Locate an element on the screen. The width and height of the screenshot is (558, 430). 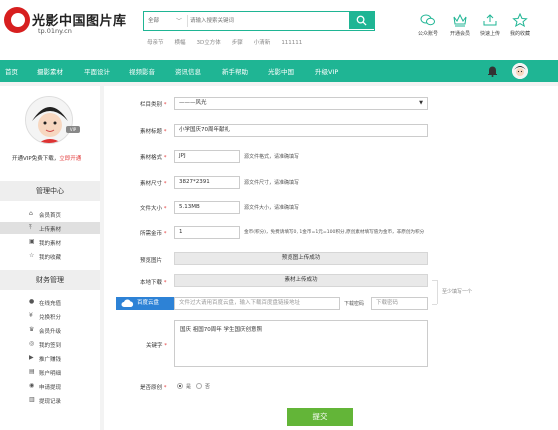
search-icon is located at coordinates (361, 20).